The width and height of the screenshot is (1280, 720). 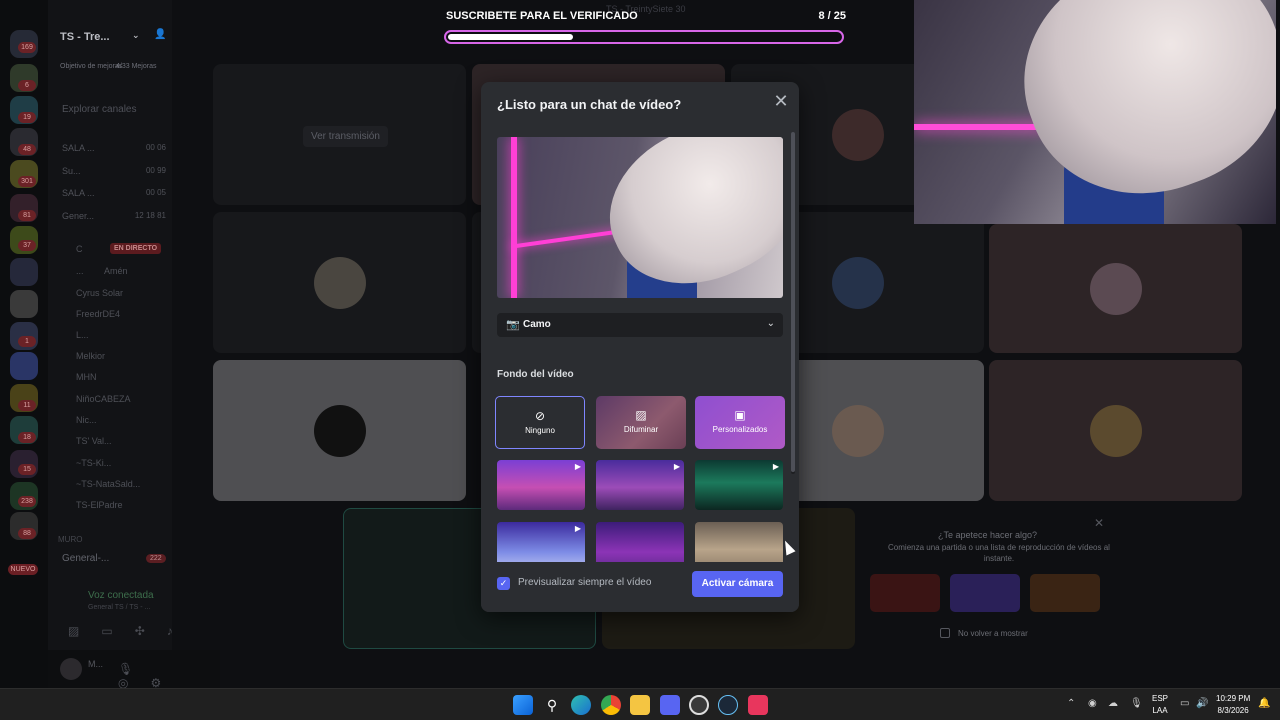 I want to click on chevron-up-icon: ⌃, so click(x=1071, y=703).